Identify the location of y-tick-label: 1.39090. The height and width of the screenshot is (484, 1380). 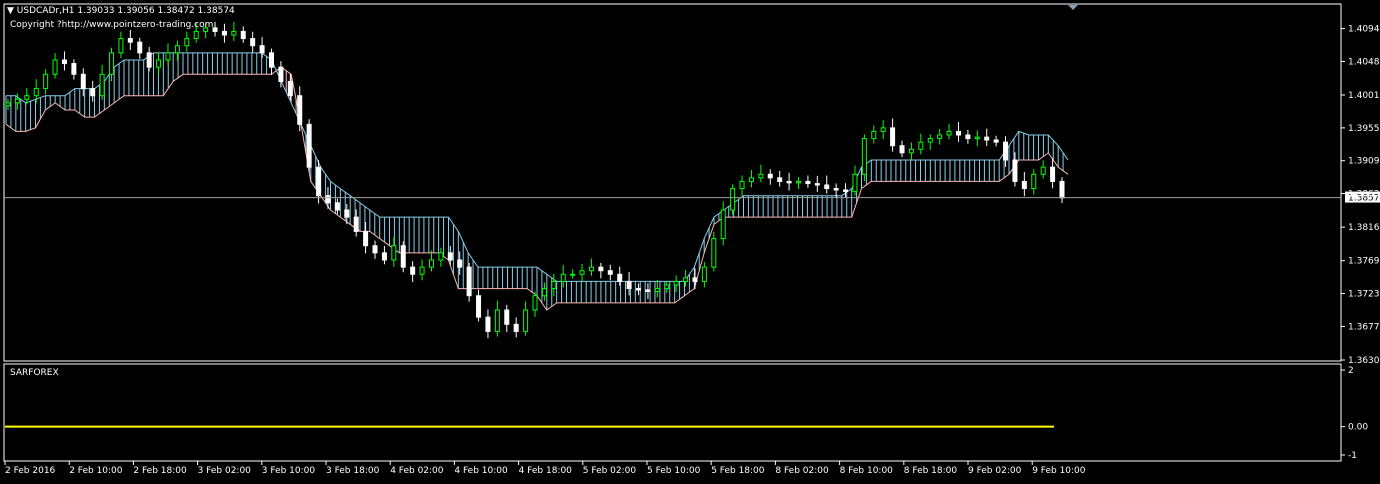
(1364, 162).